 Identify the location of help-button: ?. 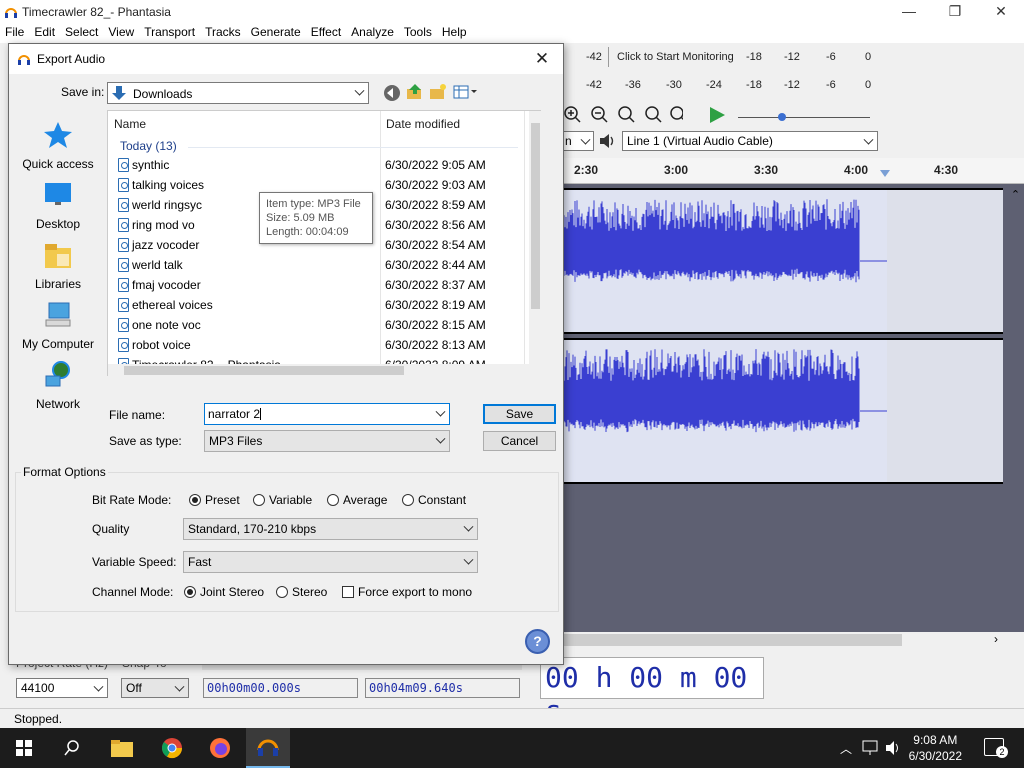
(537, 641).